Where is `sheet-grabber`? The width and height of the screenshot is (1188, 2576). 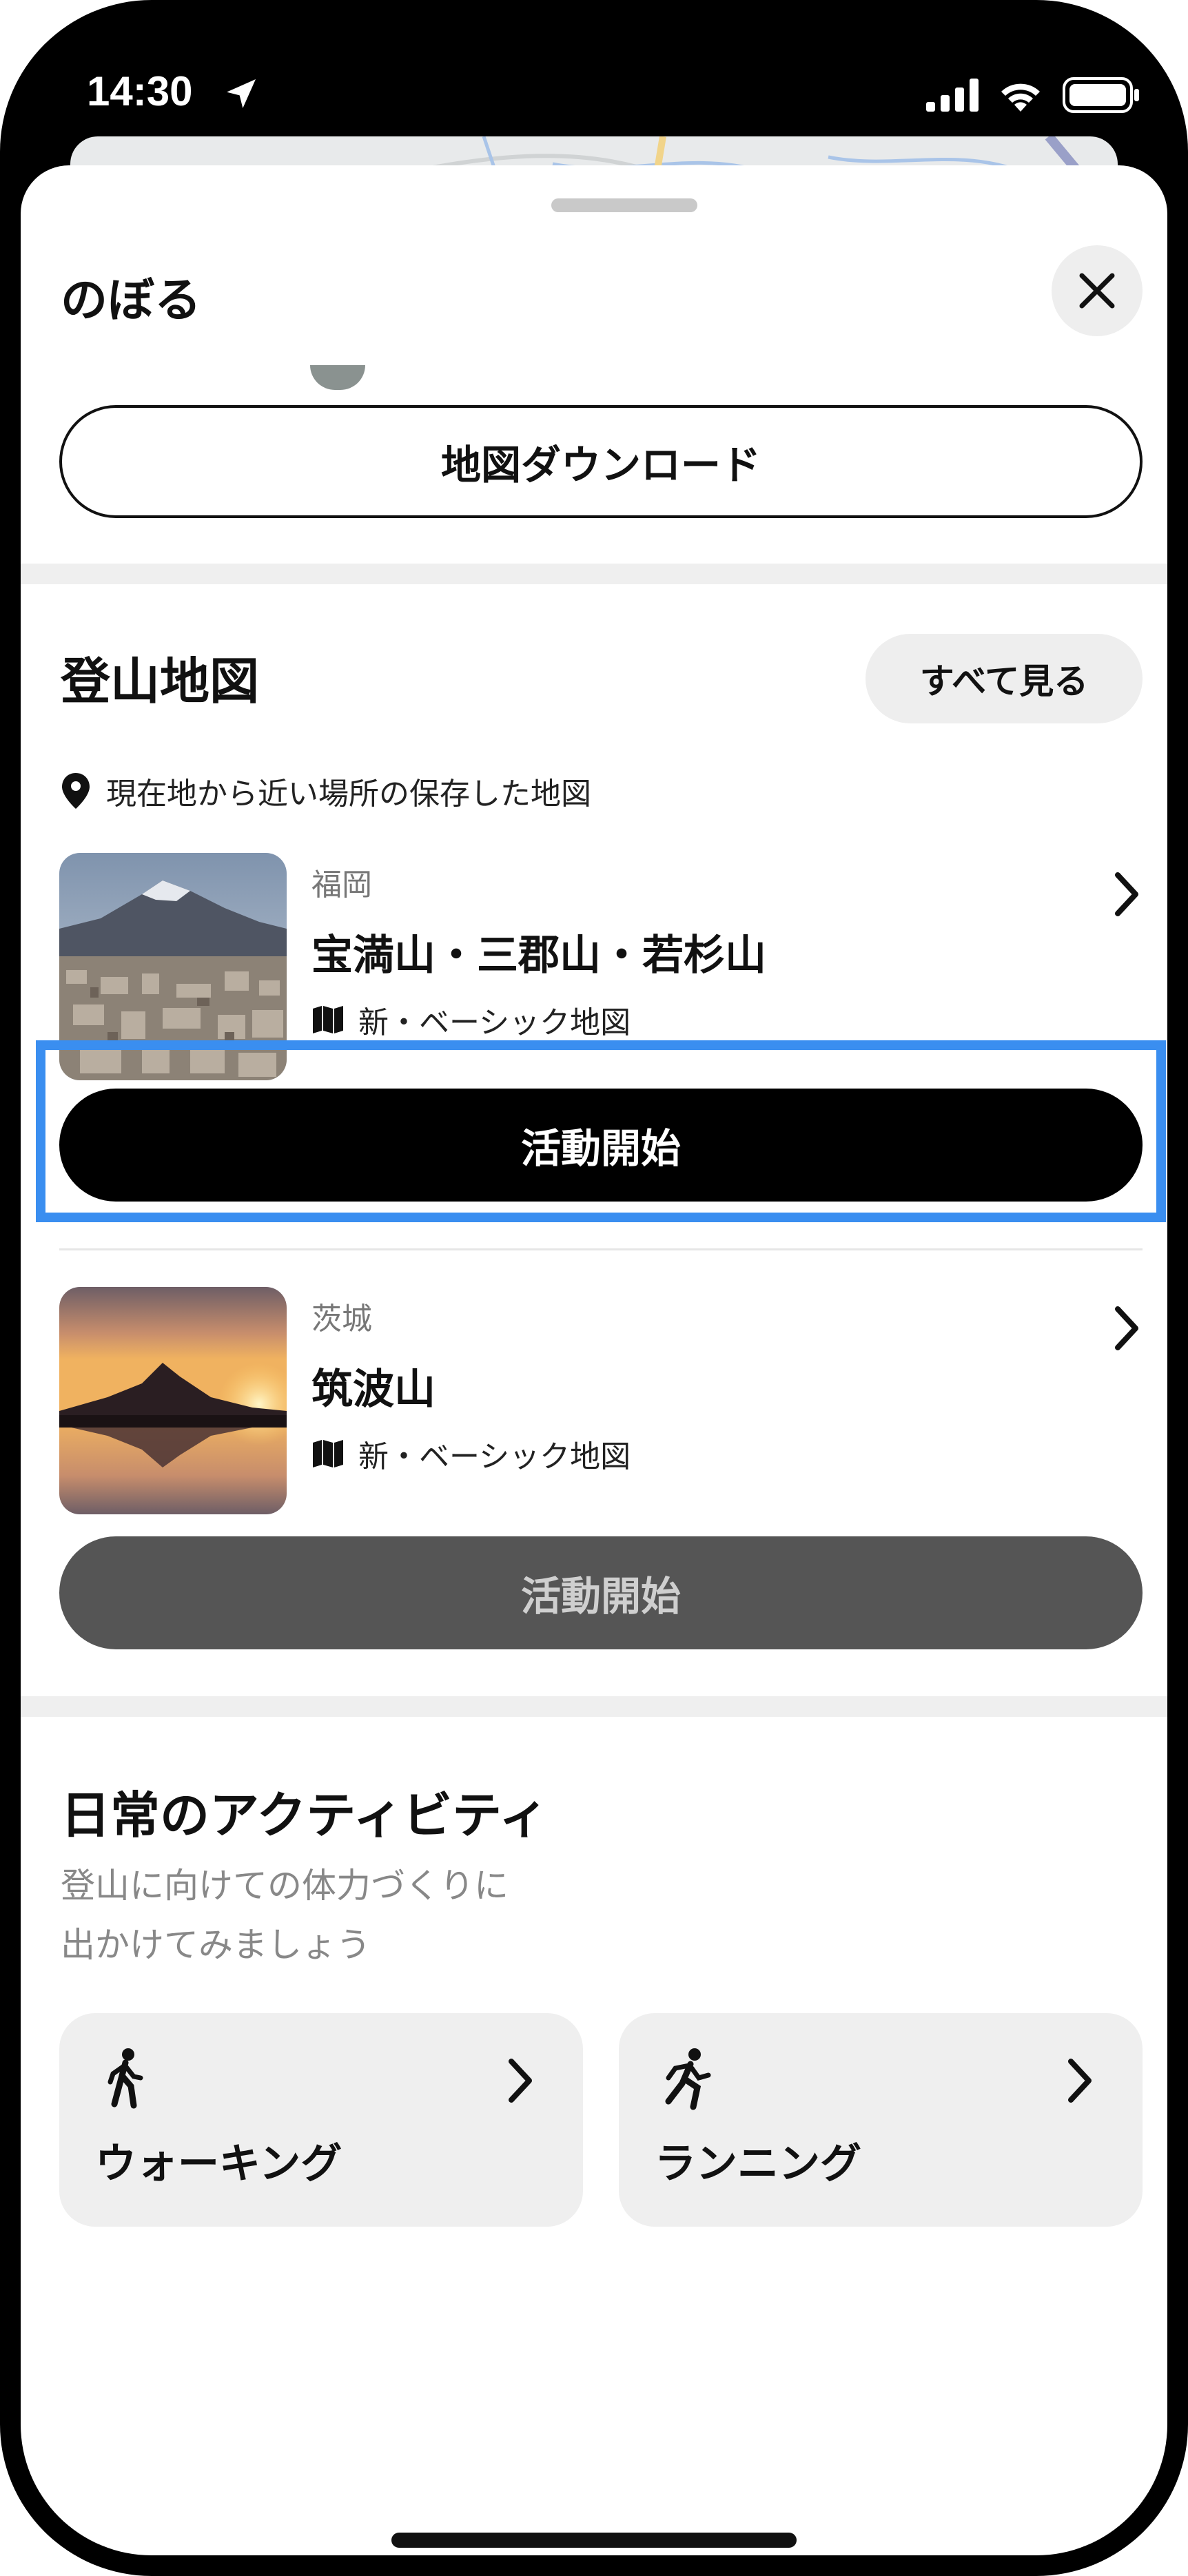 sheet-grabber is located at coordinates (624, 205).